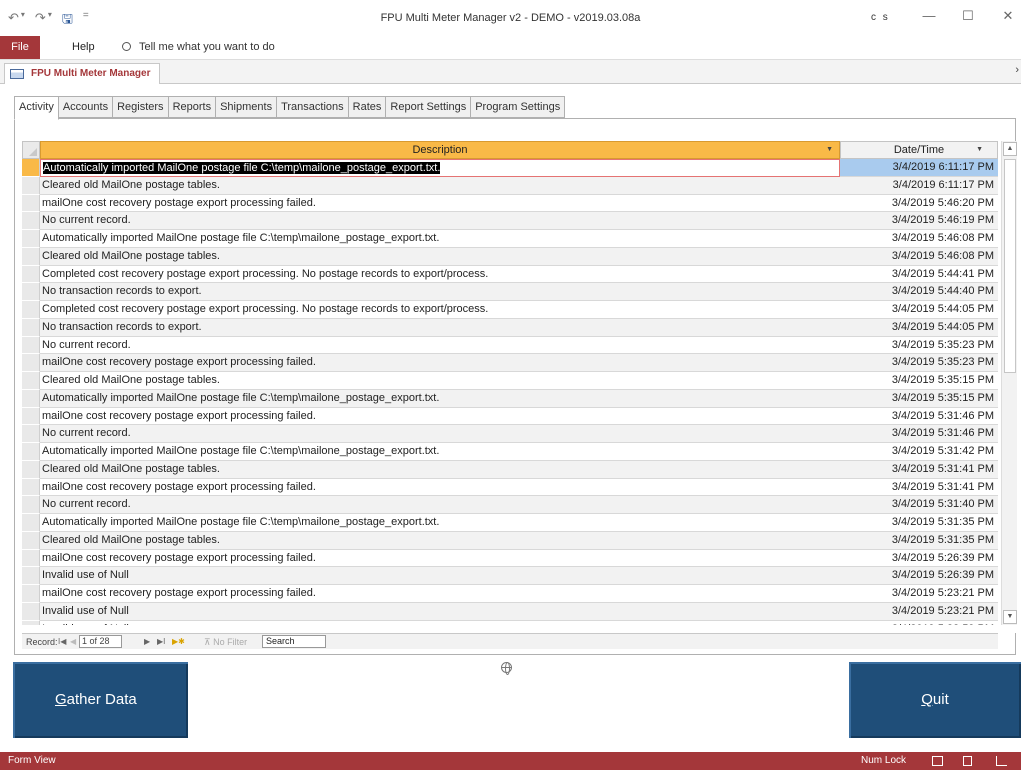 This screenshot has width=1021, height=770. I want to click on record-search-input: Search, so click(294, 641).